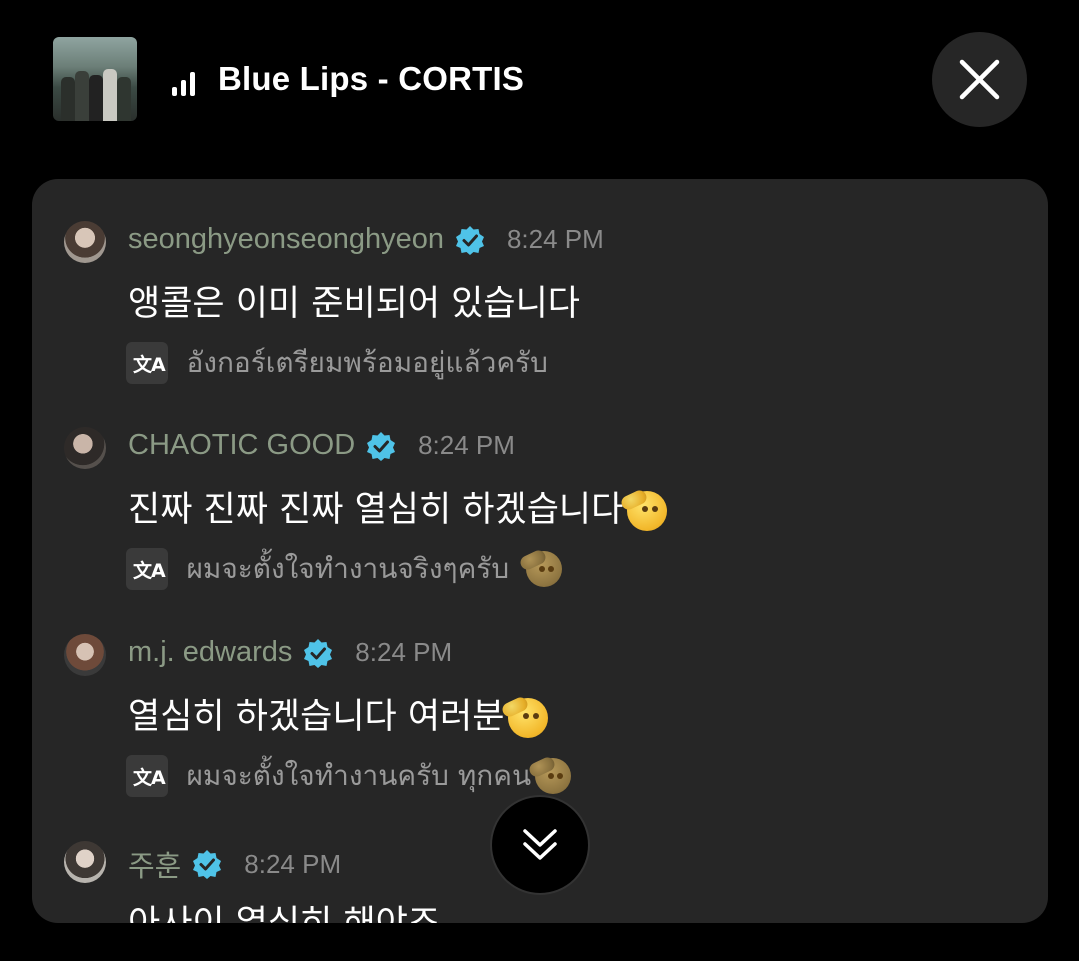  What do you see at coordinates (210, 652) in the screenshot?
I see `username: m.j. edwards` at bounding box center [210, 652].